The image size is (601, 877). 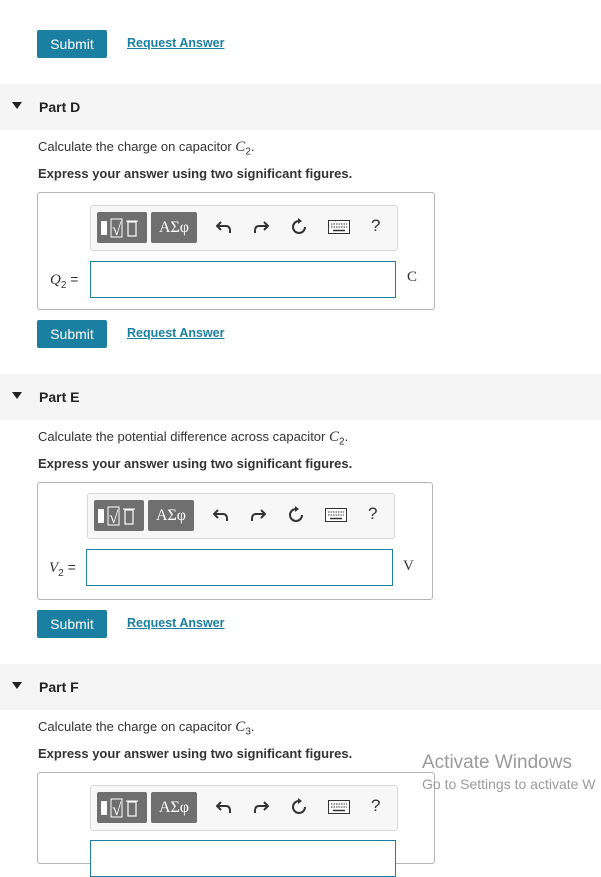 What do you see at coordinates (175, 43) in the screenshot?
I see `request-answer-link-part-c: Request Answer` at bounding box center [175, 43].